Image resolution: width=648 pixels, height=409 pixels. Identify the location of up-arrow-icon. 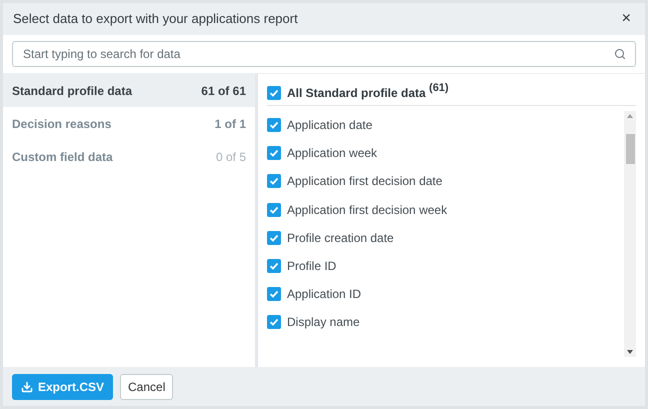
(630, 116).